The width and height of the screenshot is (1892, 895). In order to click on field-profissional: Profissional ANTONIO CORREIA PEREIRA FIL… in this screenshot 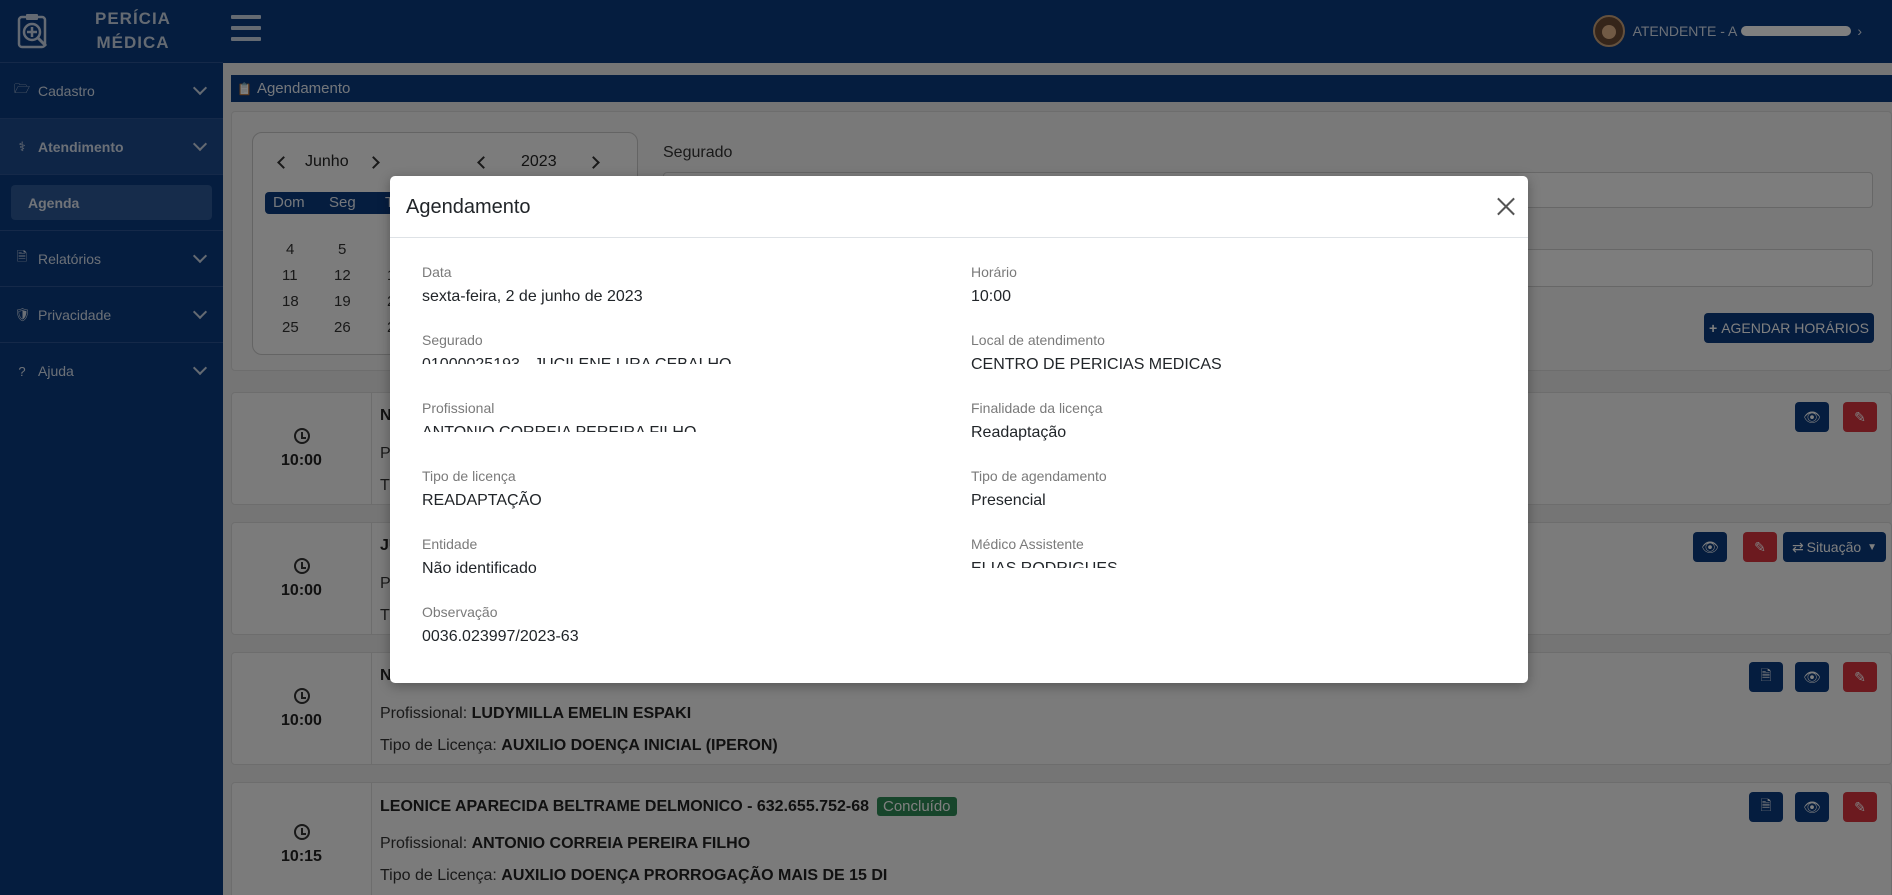, I will do `click(559, 421)`.